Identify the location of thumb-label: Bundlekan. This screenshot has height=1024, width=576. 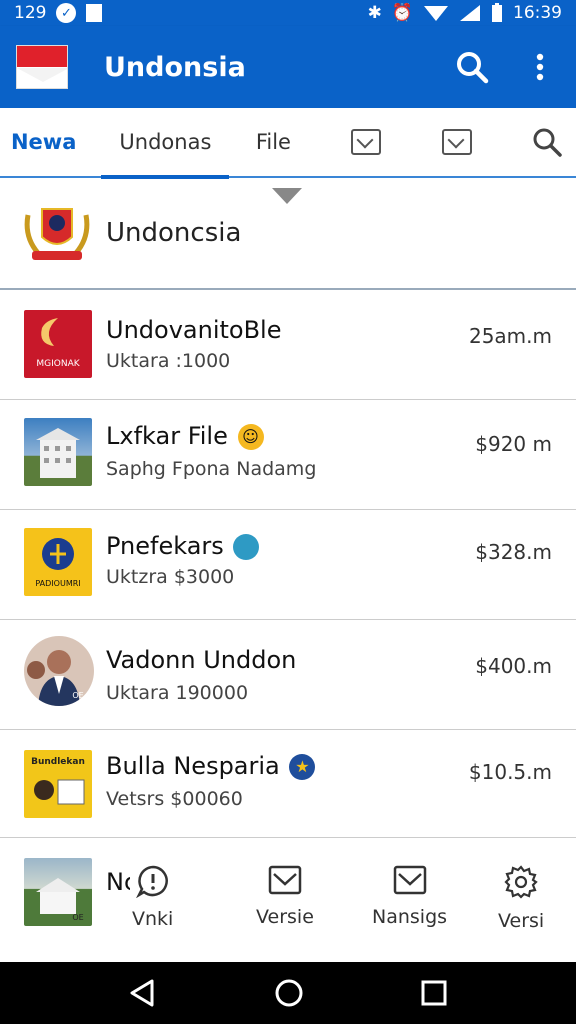
(58, 762).